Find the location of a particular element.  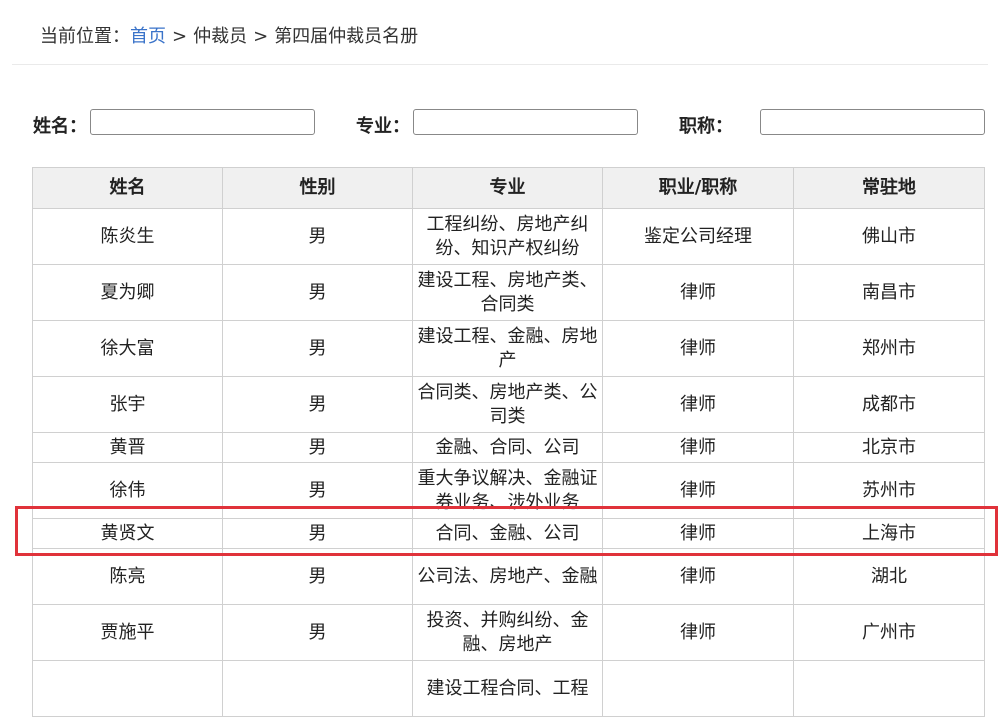

cell-major: 金融、合同、公司 is located at coordinates (507, 447).